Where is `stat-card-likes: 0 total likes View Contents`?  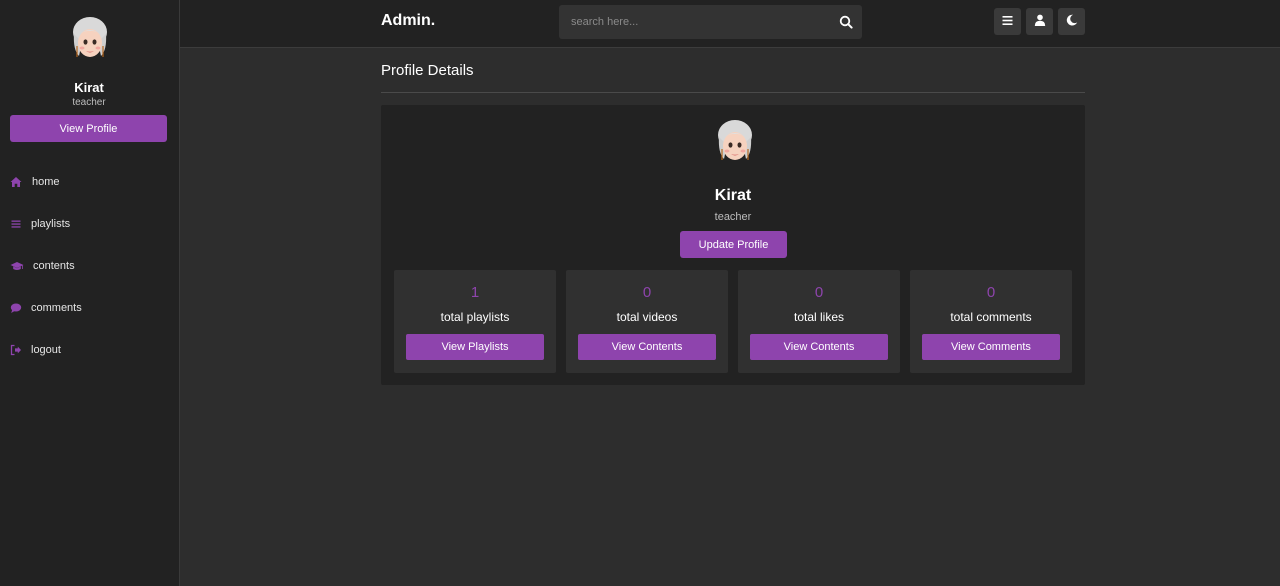 stat-card-likes: 0 total likes View Contents is located at coordinates (819, 321).